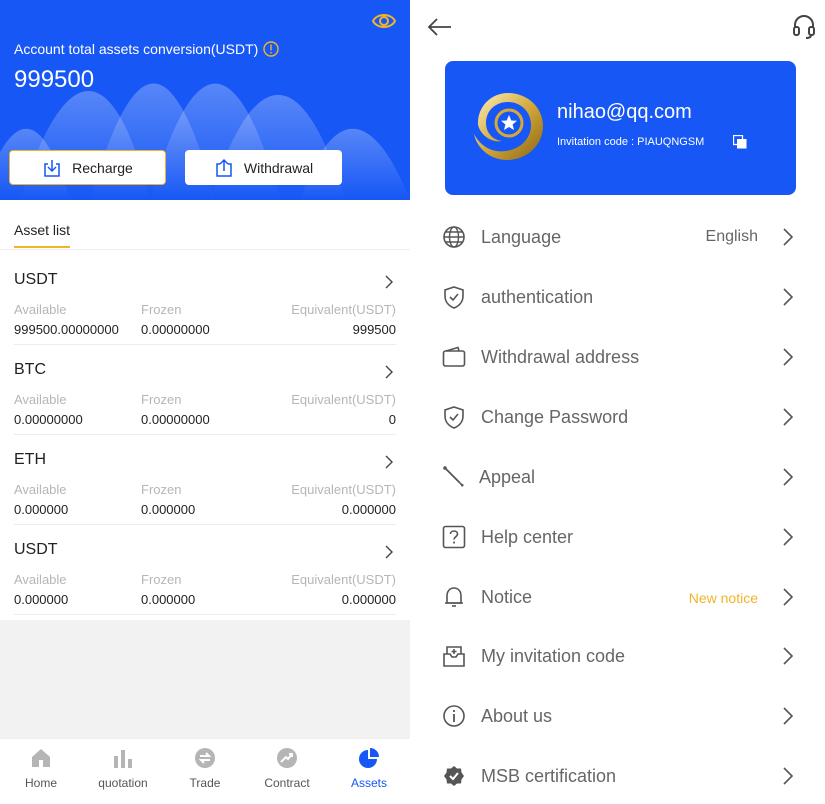  What do you see at coordinates (620, 128) in the screenshot?
I see `profile-card: nihao@qq.com Invitation code : PIAUQNGSM` at bounding box center [620, 128].